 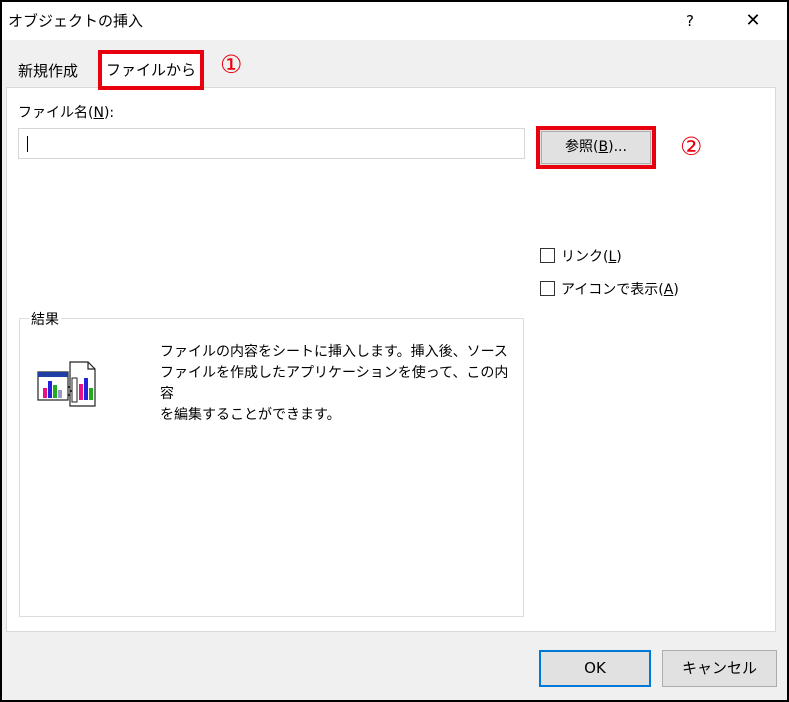 I want to click on result-line: を編集することができます。, so click(x=250, y=415).